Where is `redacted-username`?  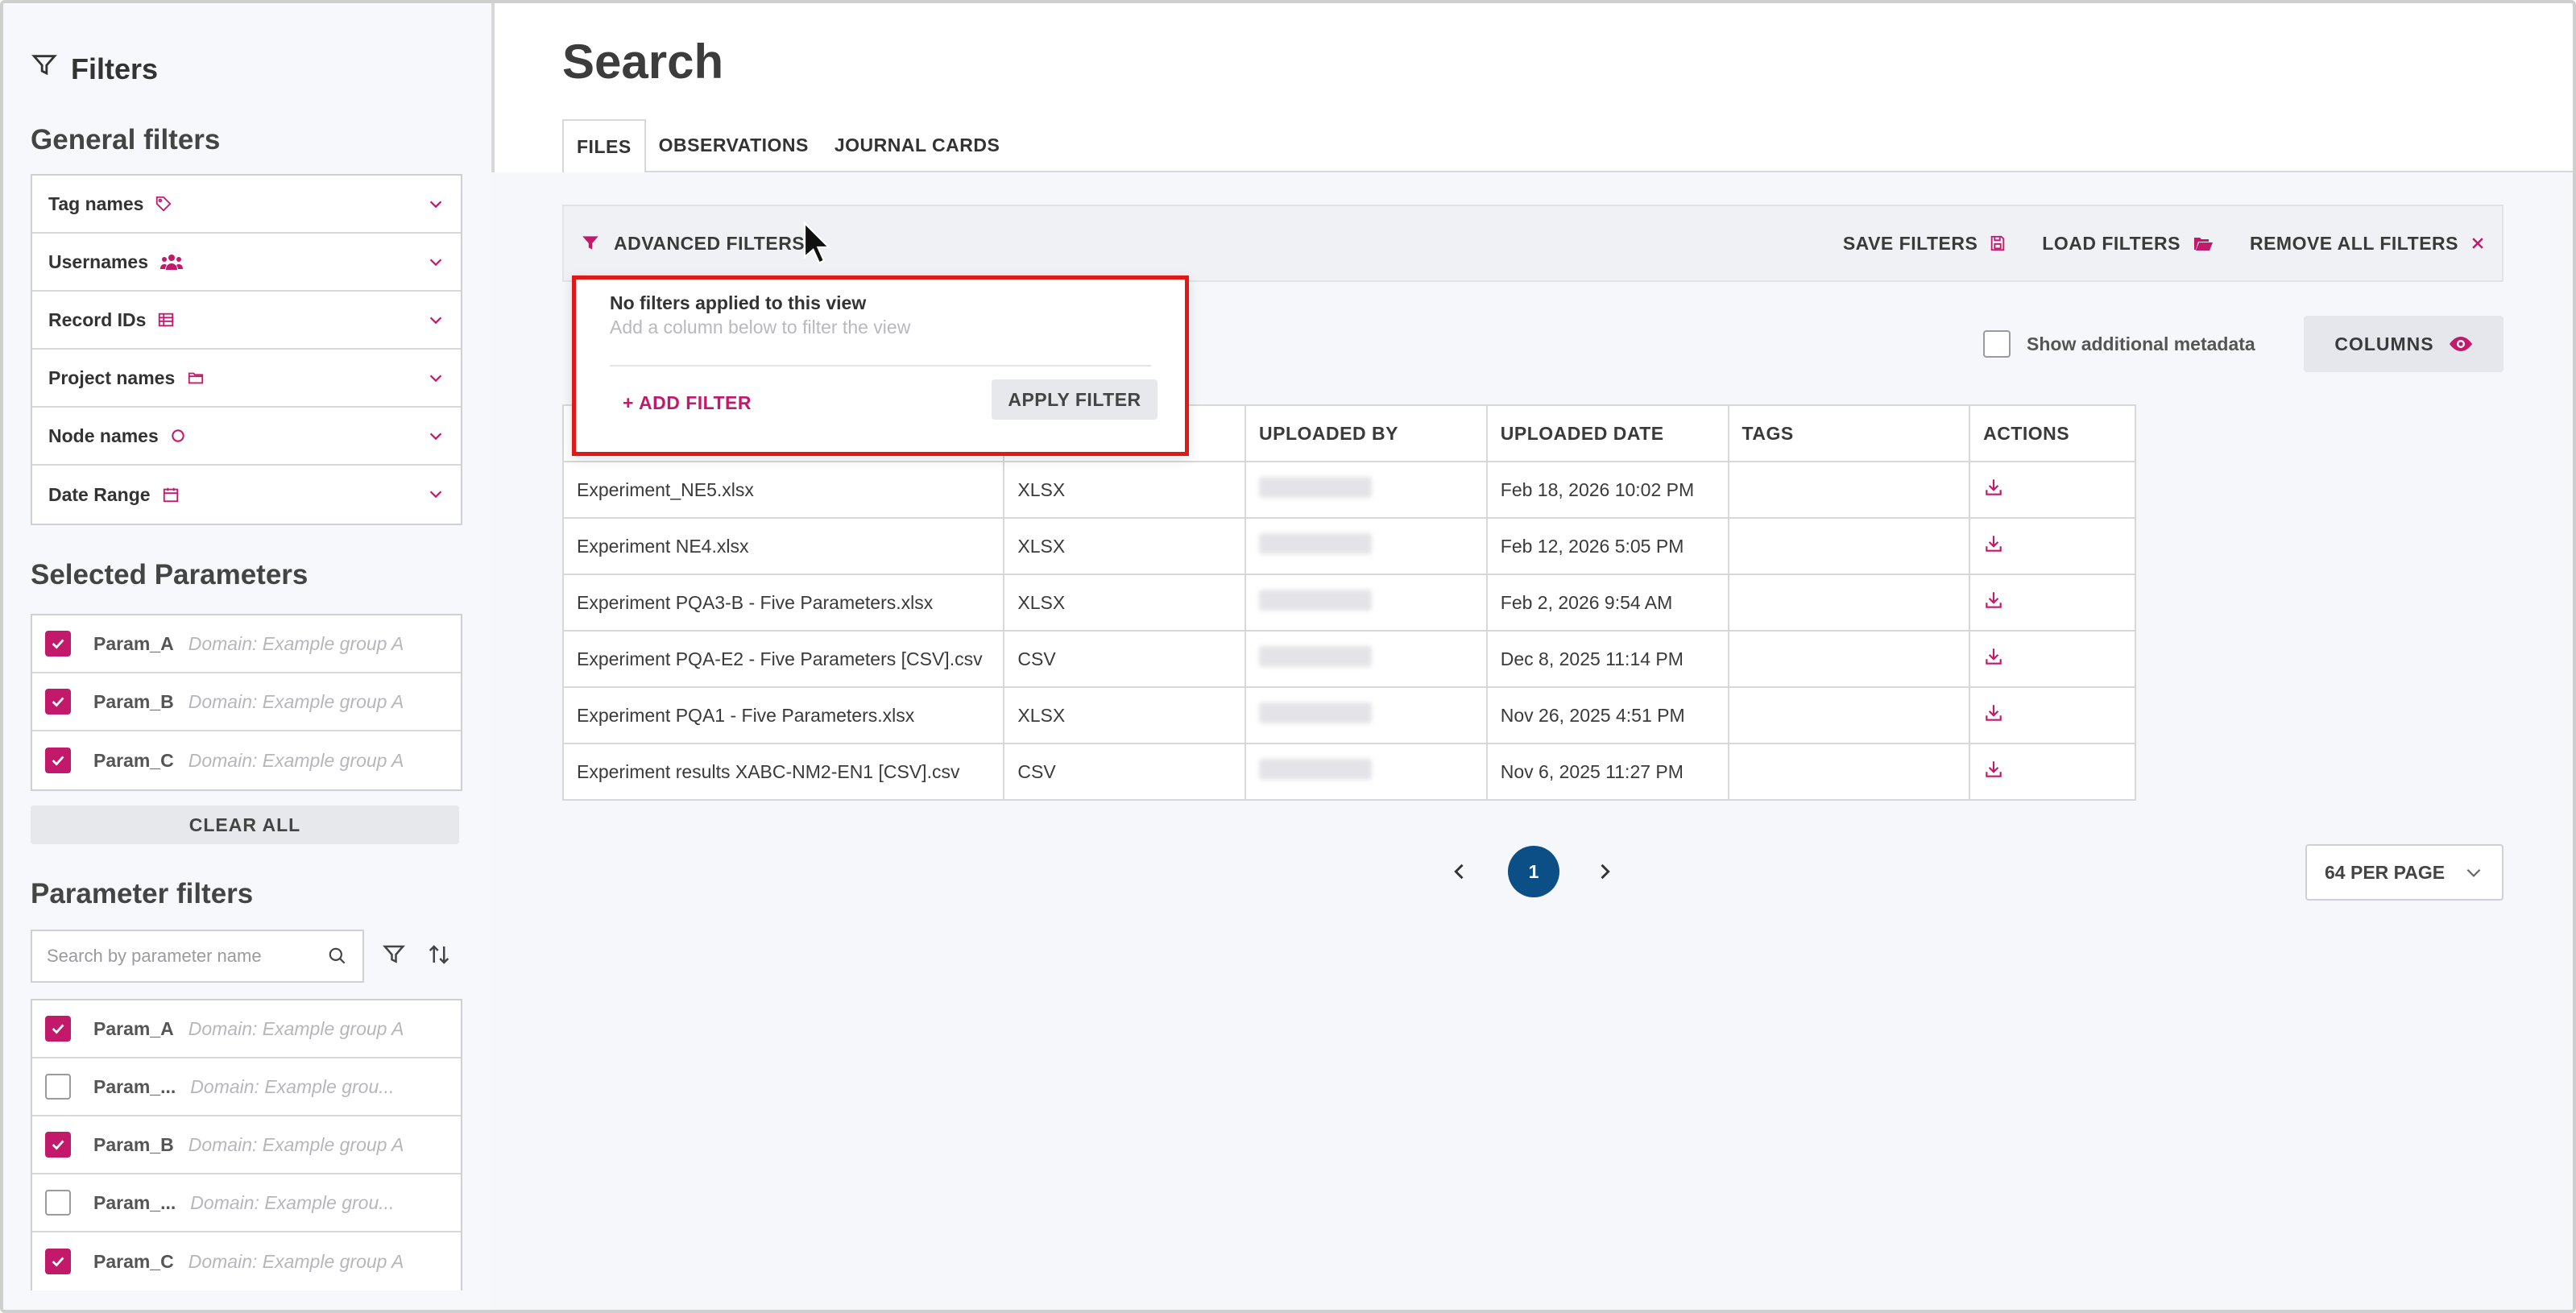 redacted-username is located at coordinates (1316, 487).